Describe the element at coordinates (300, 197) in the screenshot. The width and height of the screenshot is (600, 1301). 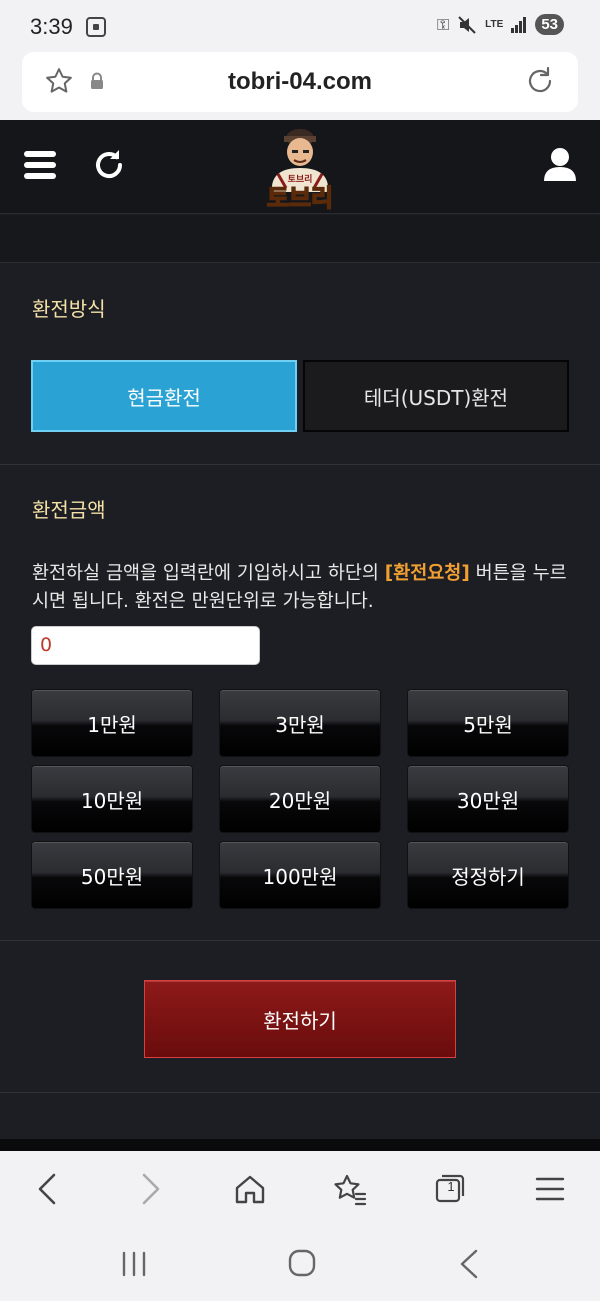
I see `logo-text: 토브리` at that location.